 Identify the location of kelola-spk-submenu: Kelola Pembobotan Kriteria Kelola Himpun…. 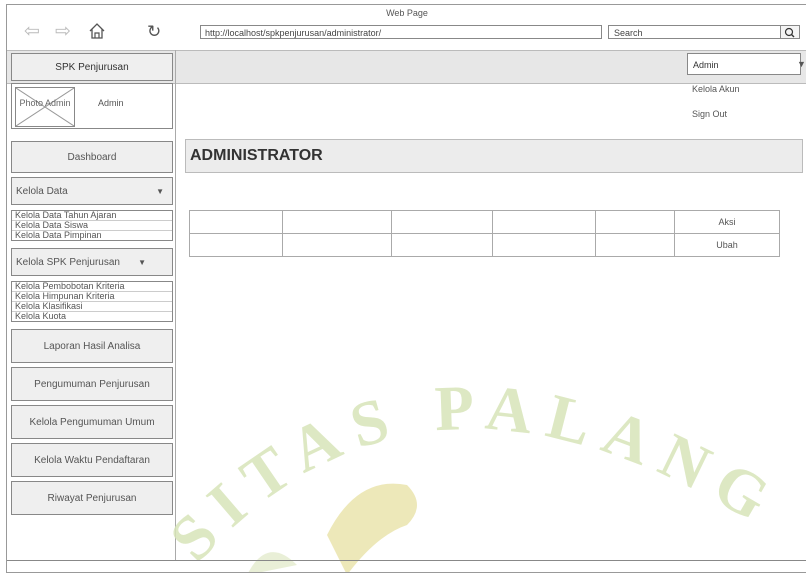
(92, 301).